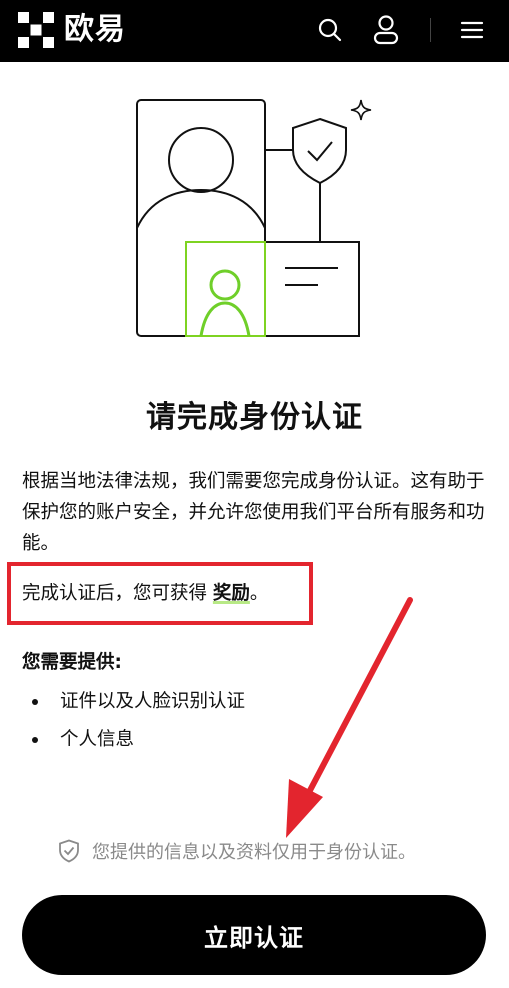 The height and width of the screenshot is (988, 509). What do you see at coordinates (386, 30) in the screenshot?
I see `user-icon` at bounding box center [386, 30].